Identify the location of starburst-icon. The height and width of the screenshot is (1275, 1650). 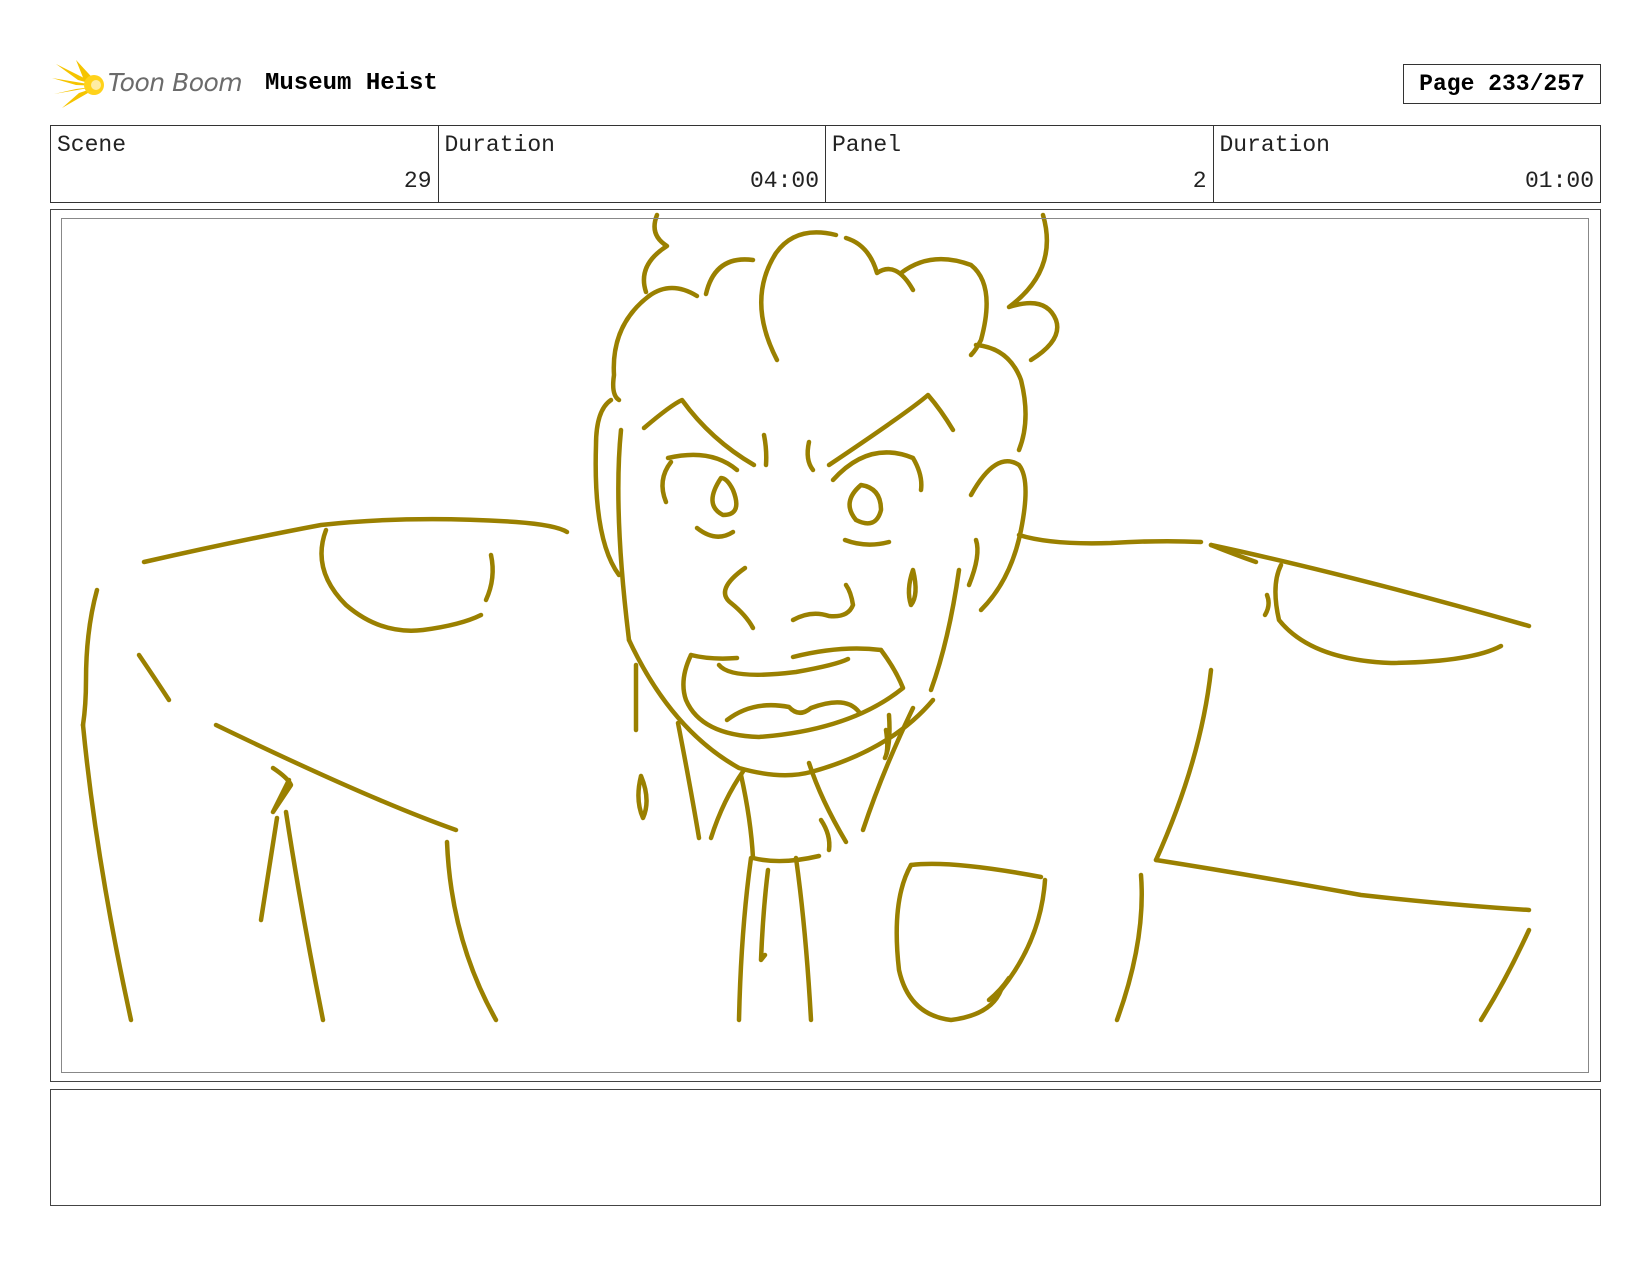
(78, 84).